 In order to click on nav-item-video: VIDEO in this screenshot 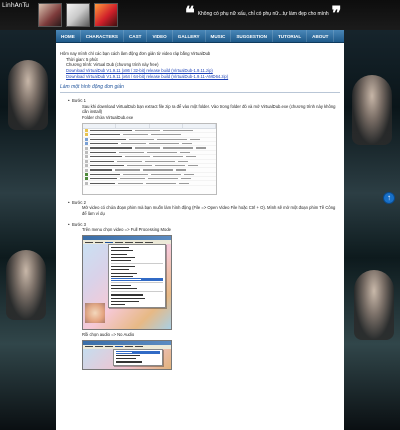, I will do `click(160, 36)`.